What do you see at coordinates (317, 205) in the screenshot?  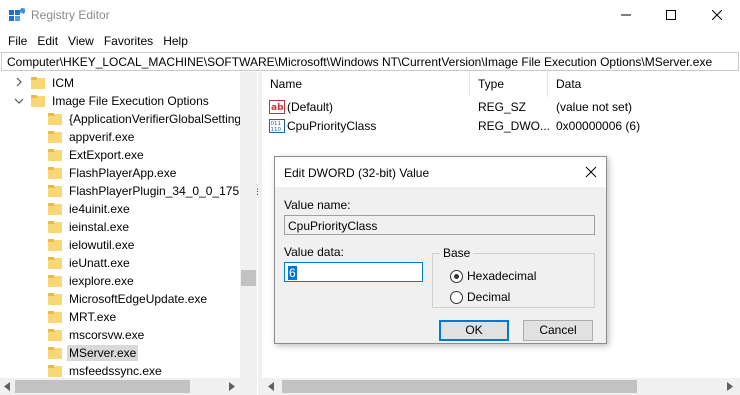 I see `value-name-label: Value name:` at bounding box center [317, 205].